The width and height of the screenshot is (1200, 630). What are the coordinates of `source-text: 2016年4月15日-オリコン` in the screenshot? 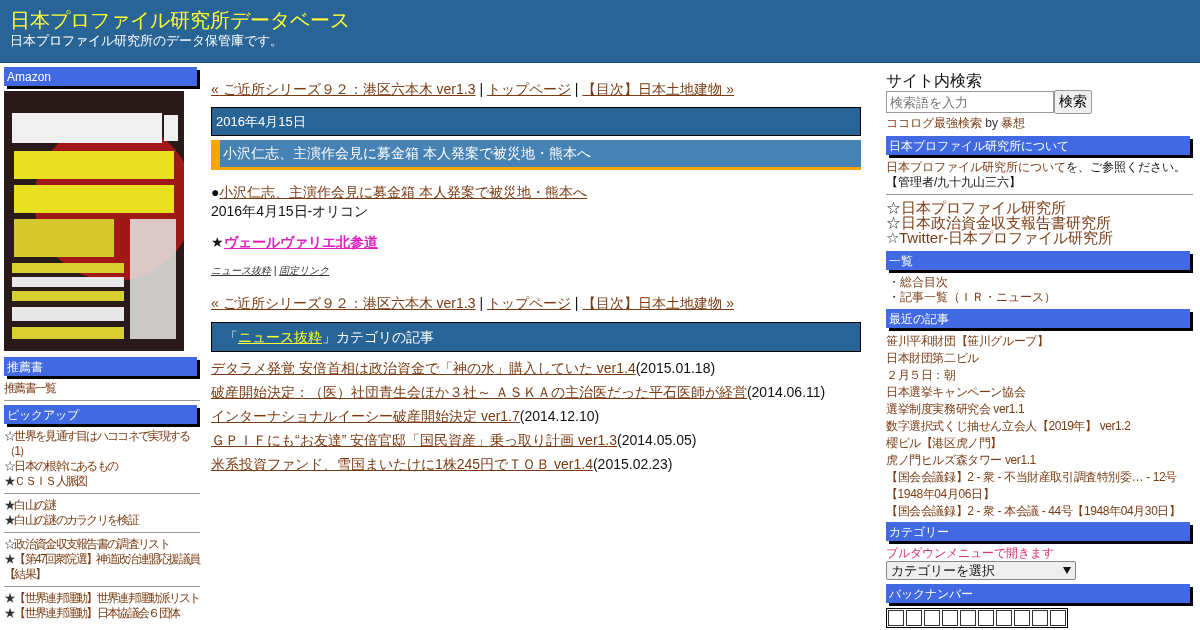 It's located at (290, 211).